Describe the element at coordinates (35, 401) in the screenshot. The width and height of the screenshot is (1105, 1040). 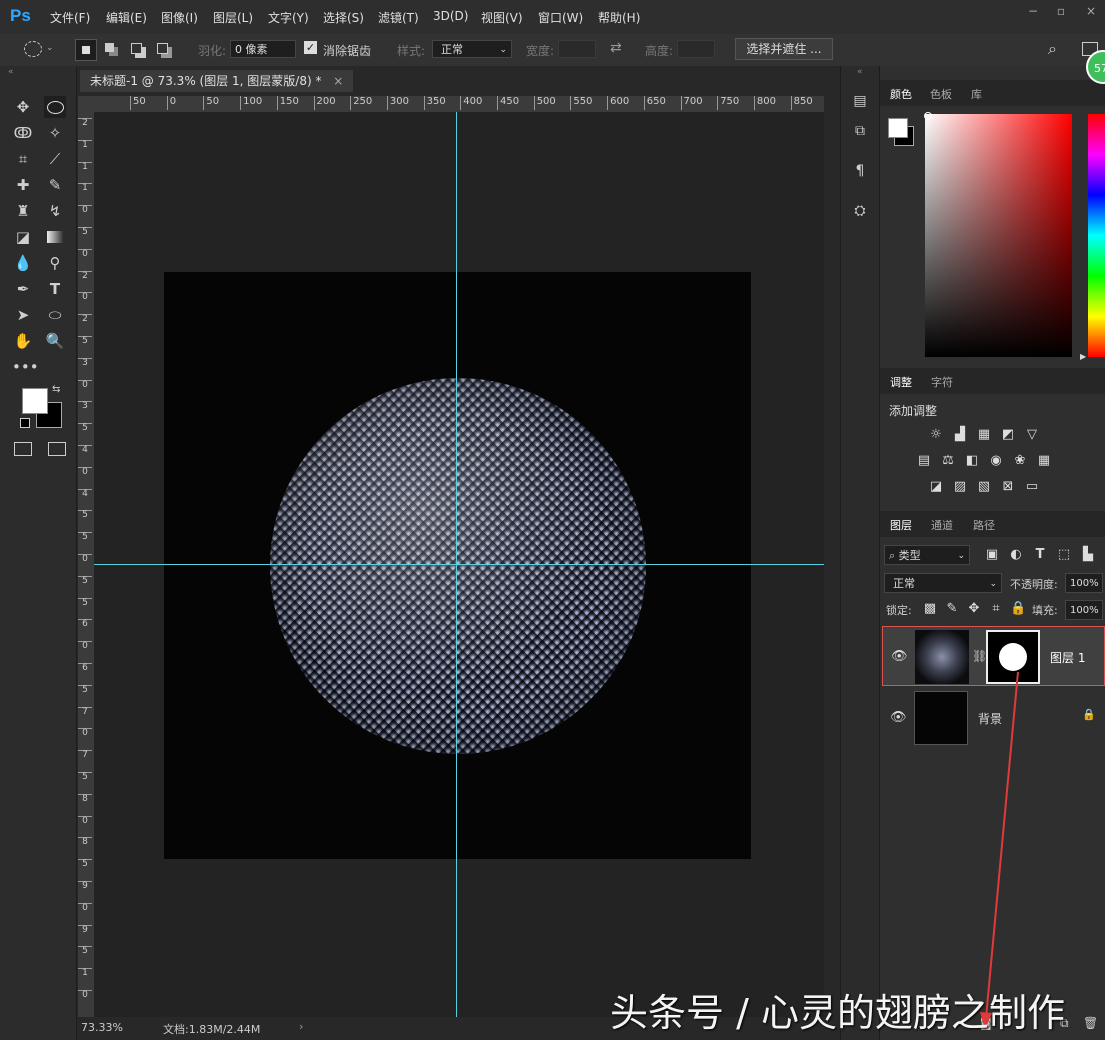
I see `foreground-color-swatch` at that location.